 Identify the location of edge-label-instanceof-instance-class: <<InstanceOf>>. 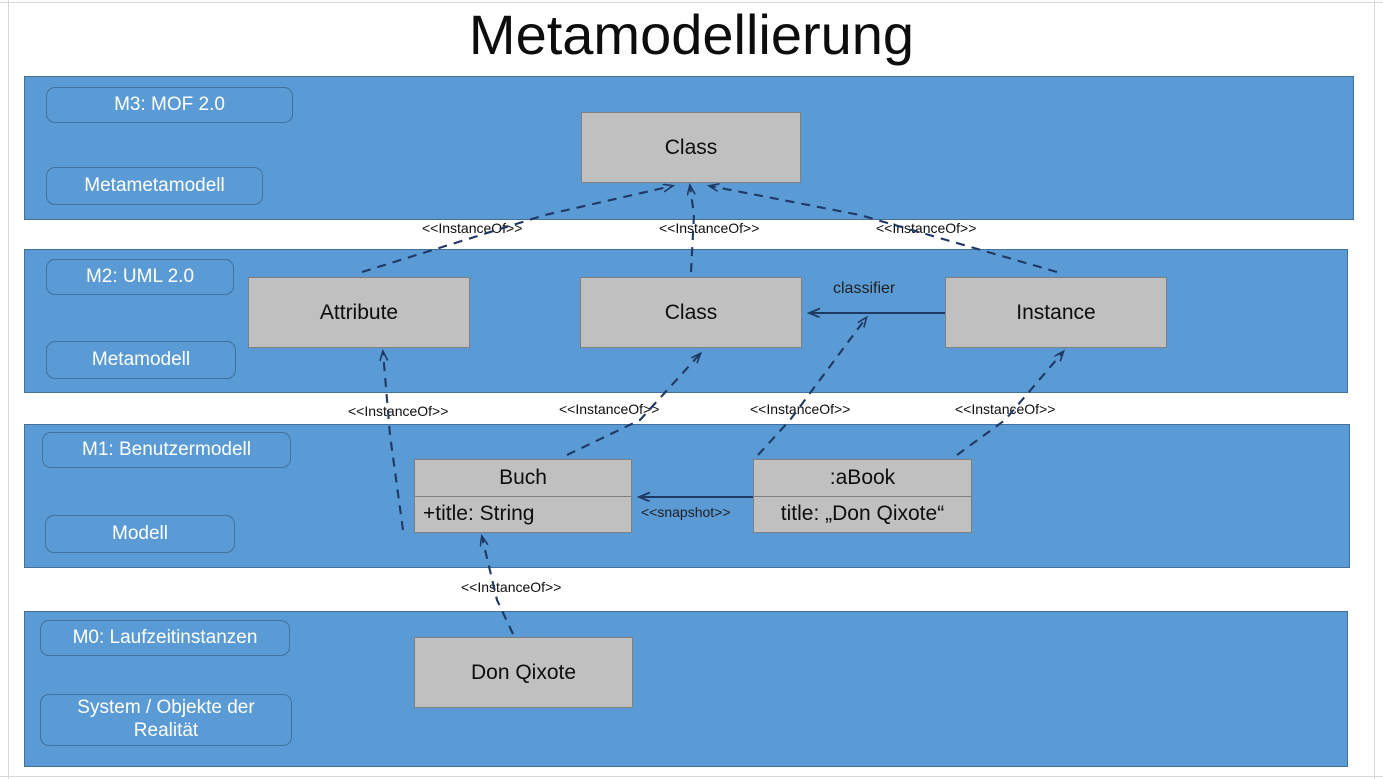
(926, 228).